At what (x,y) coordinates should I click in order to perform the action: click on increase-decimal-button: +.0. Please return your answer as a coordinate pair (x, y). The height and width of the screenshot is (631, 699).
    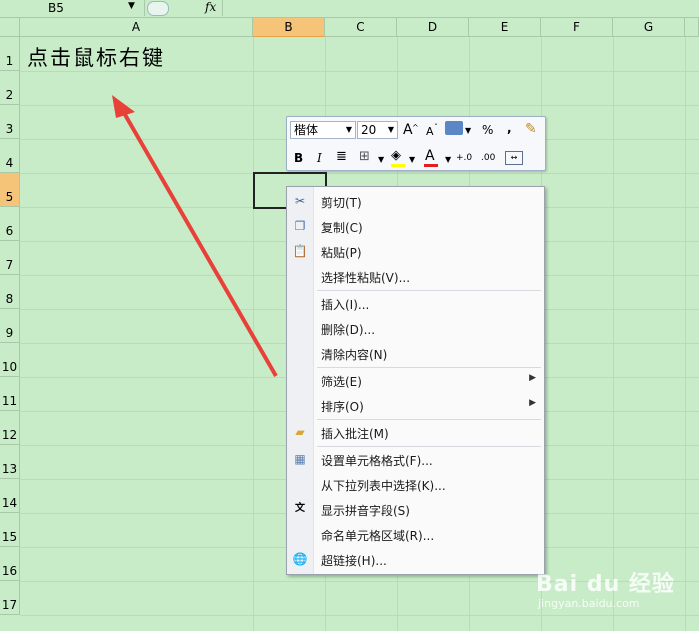
    Looking at the image, I should click on (464, 158).